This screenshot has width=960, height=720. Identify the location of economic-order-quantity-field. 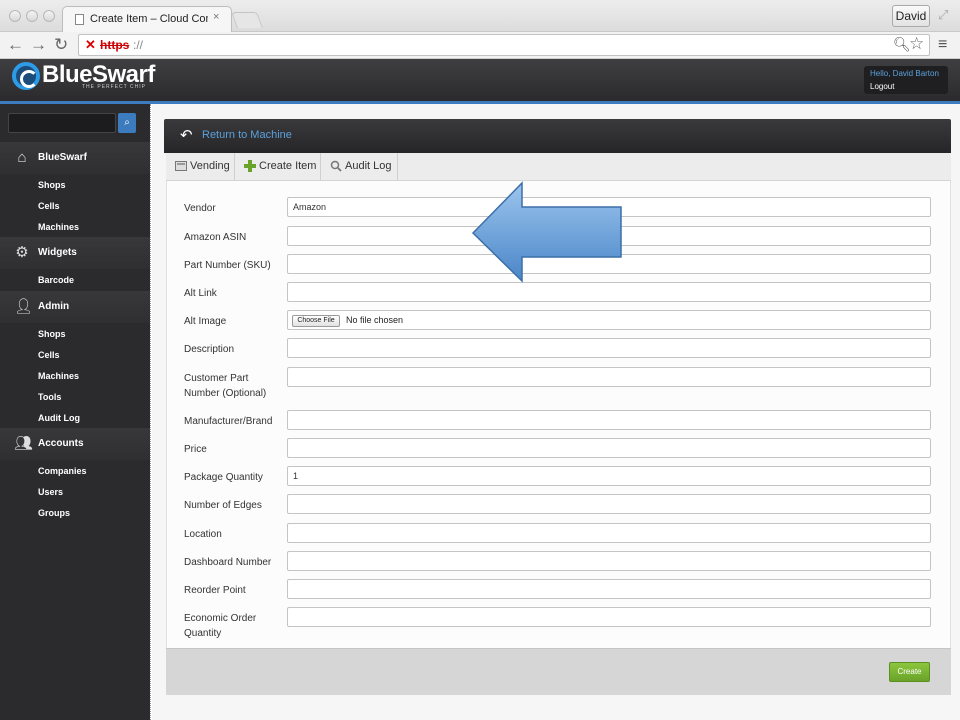
(609, 617).